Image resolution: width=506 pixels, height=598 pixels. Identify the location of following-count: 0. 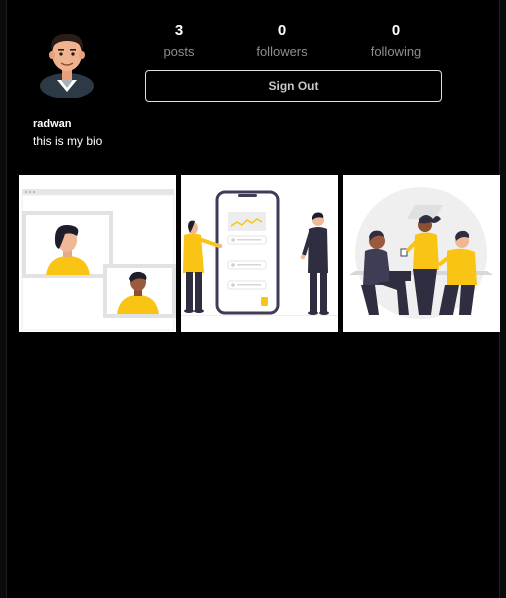
(396, 30).